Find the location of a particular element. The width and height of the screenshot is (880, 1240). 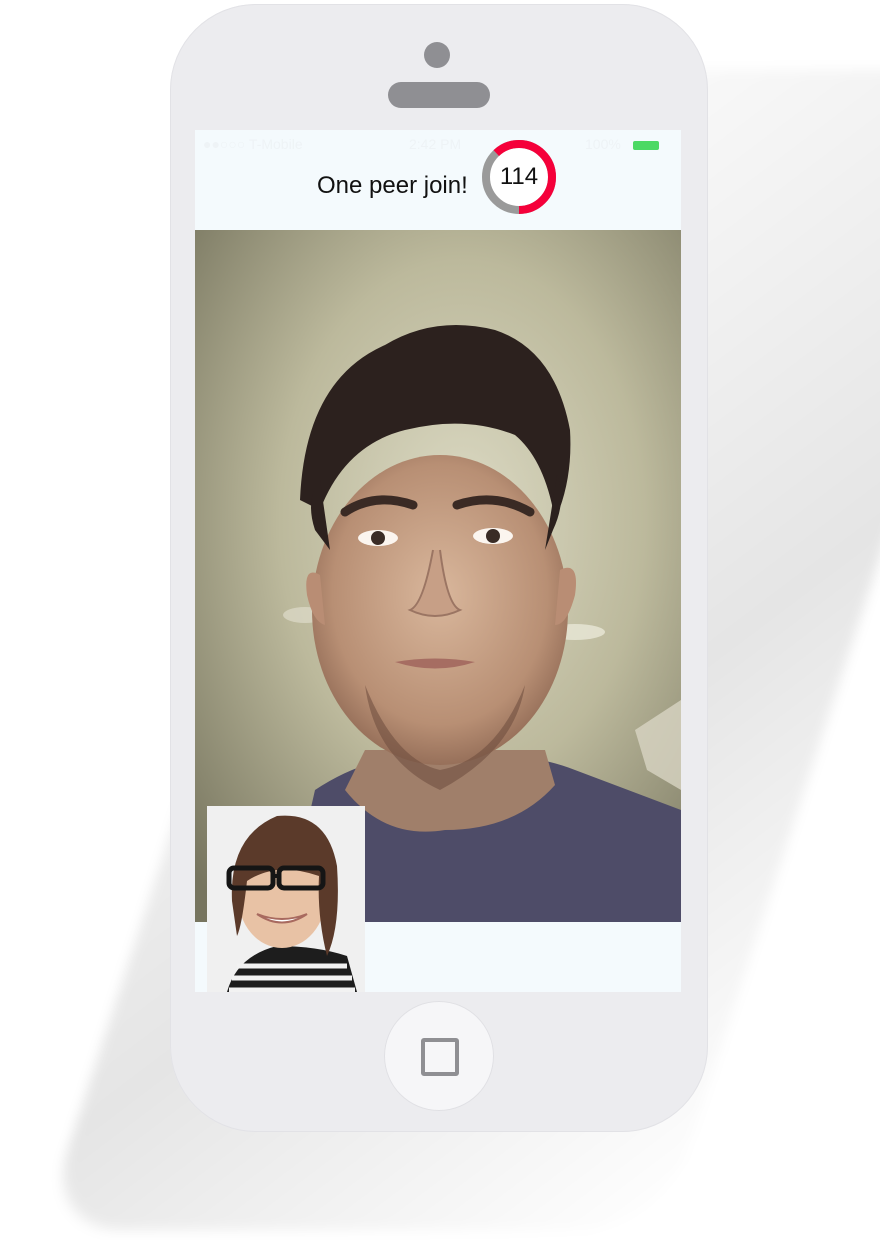

page-title: One peer join! is located at coordinates (392, 185).